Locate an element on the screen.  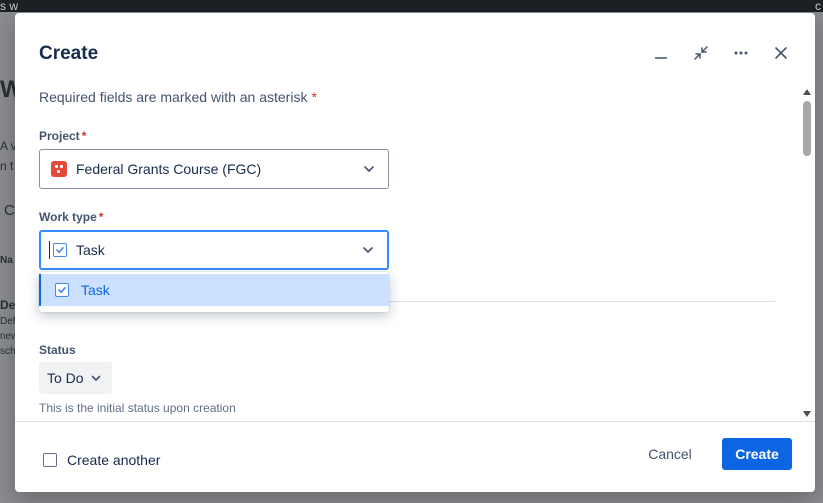
work-type-label-text: Work type is located at coordinates (68, 217).